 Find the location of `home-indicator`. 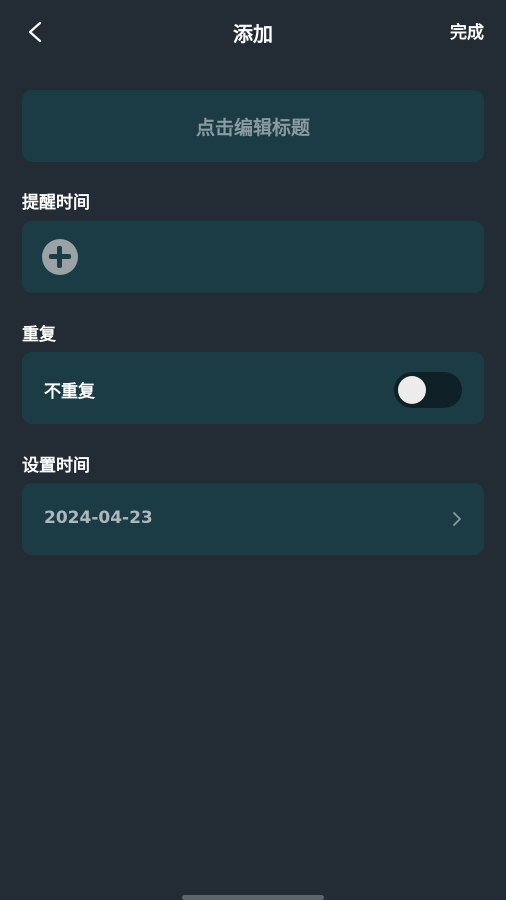

home-indicator is located at coordinates (253, 897).